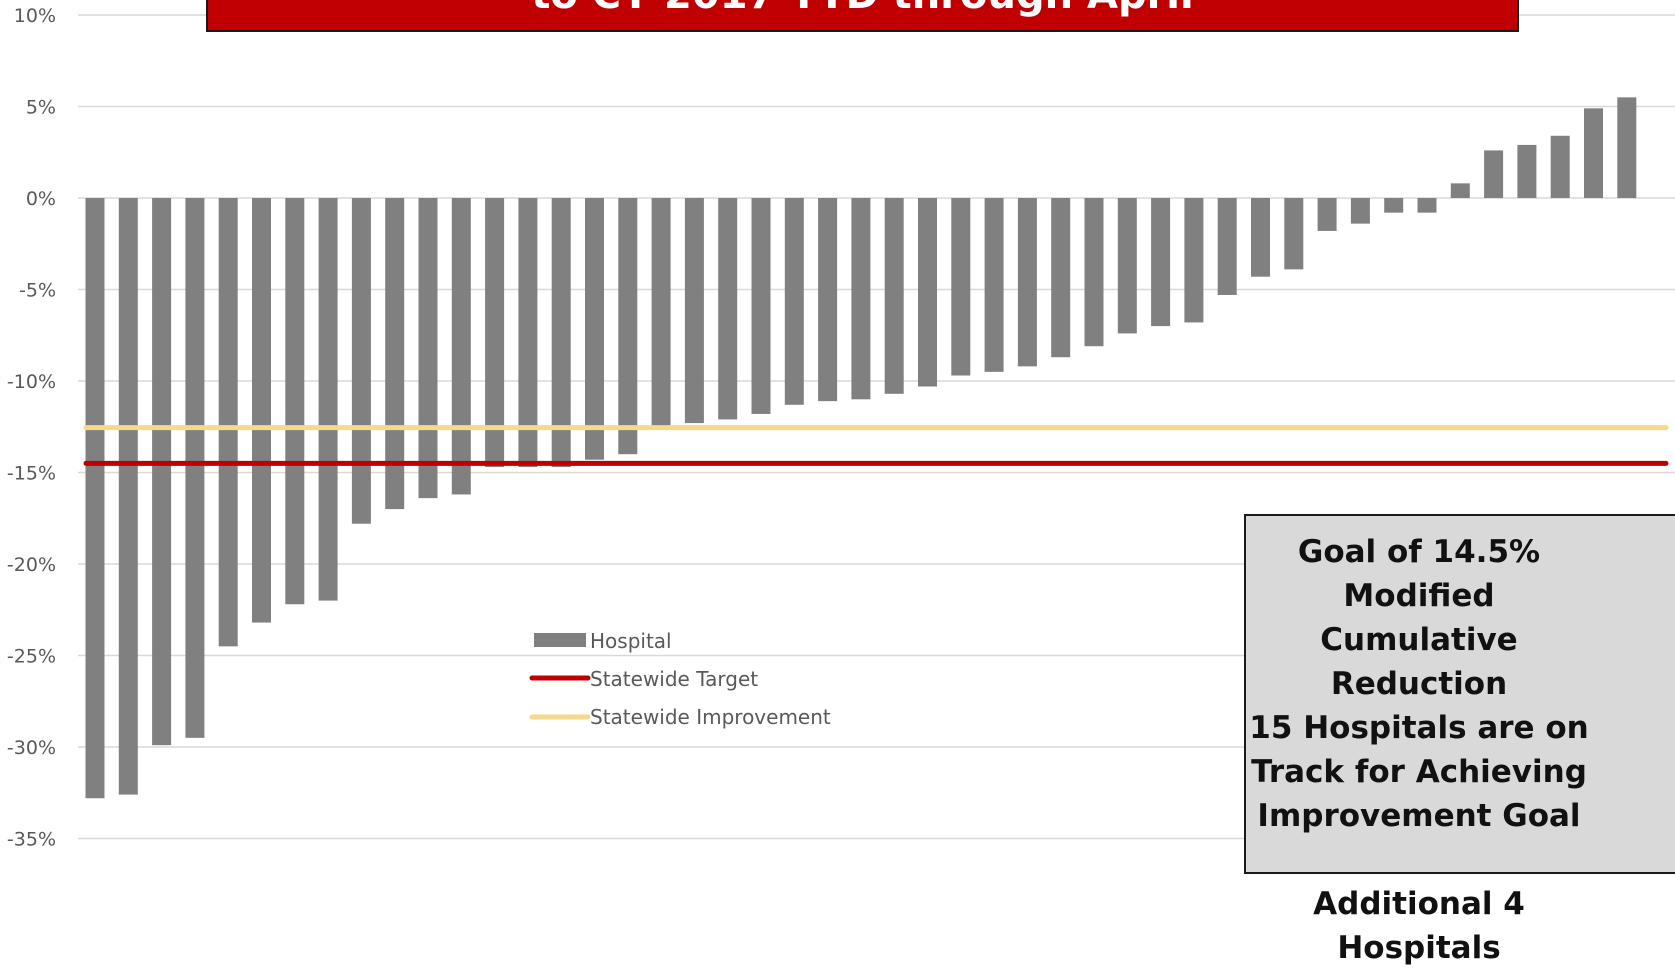 This screenshot has width=1675, height=970. Describe the element at coordinates (35, 16) in the screenshot. I see `y-tick-label: 10%` at that location.